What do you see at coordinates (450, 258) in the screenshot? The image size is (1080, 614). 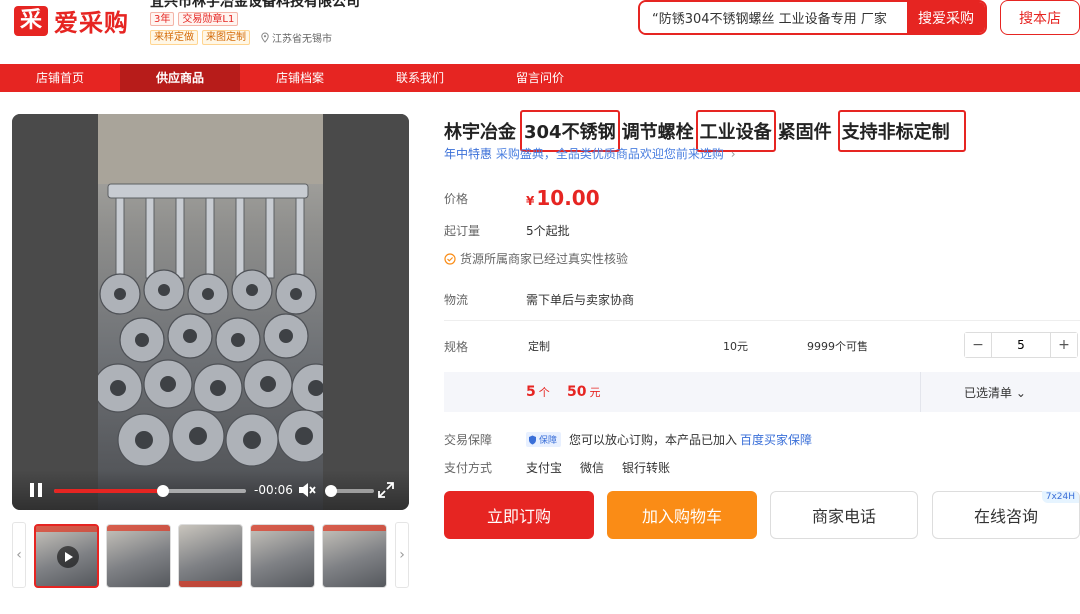 I see `verified-check-icon` at bounding box center [450, 258].